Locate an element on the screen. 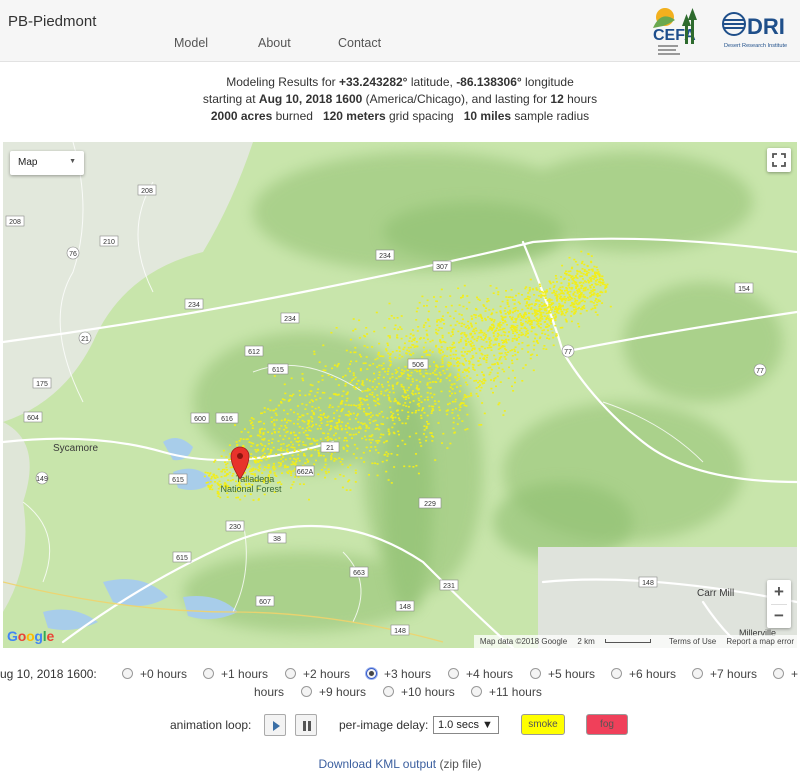 Image resolution: width=800 pixels, height=771 pixels. hour-option-4: +4 hours is located at coordinates (480, 674).